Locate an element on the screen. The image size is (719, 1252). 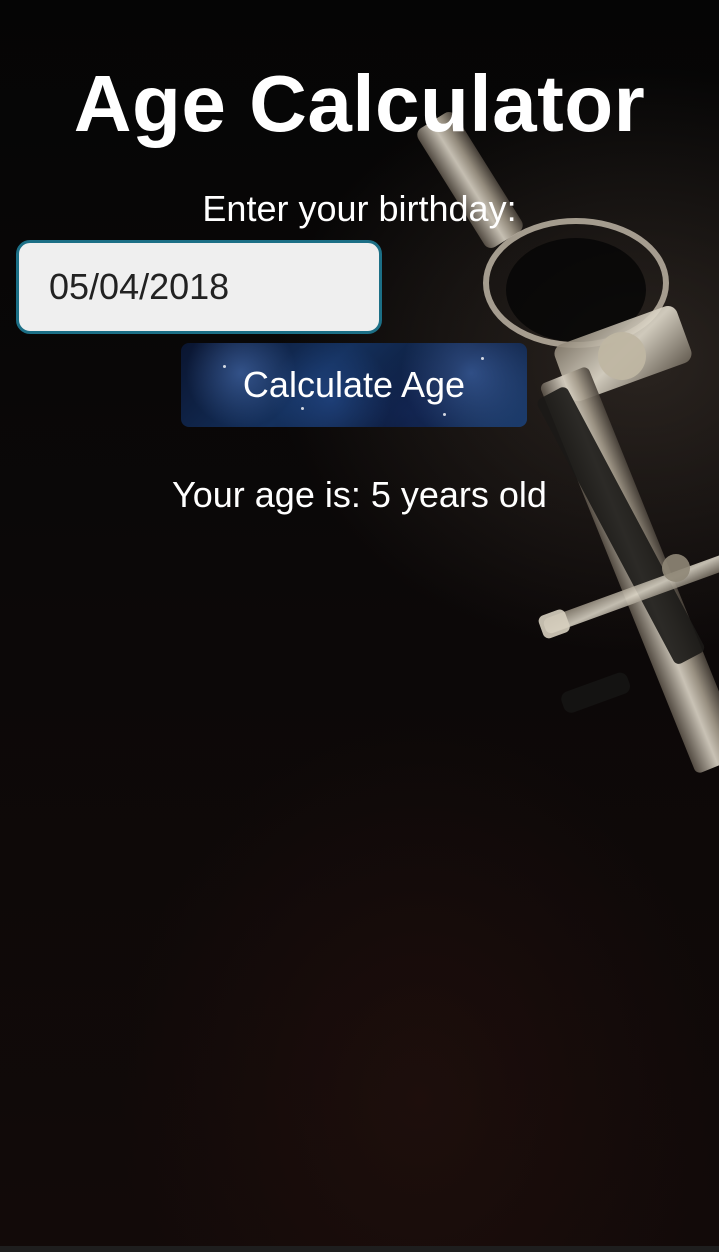
calculate-age-label: Calculate Age is located at coordinates (354, 384).